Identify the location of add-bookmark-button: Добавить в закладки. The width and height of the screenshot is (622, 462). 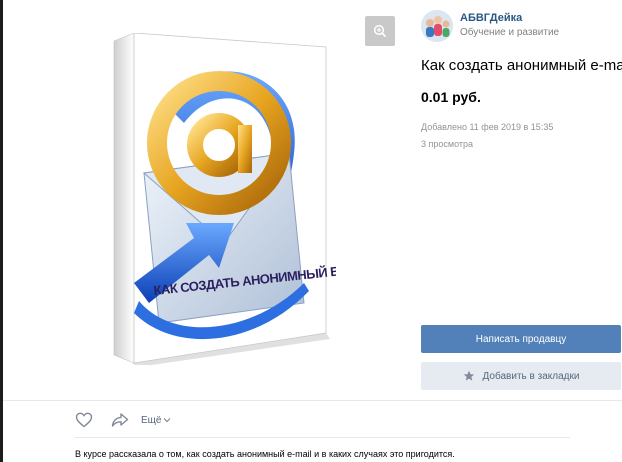
(521, 376).